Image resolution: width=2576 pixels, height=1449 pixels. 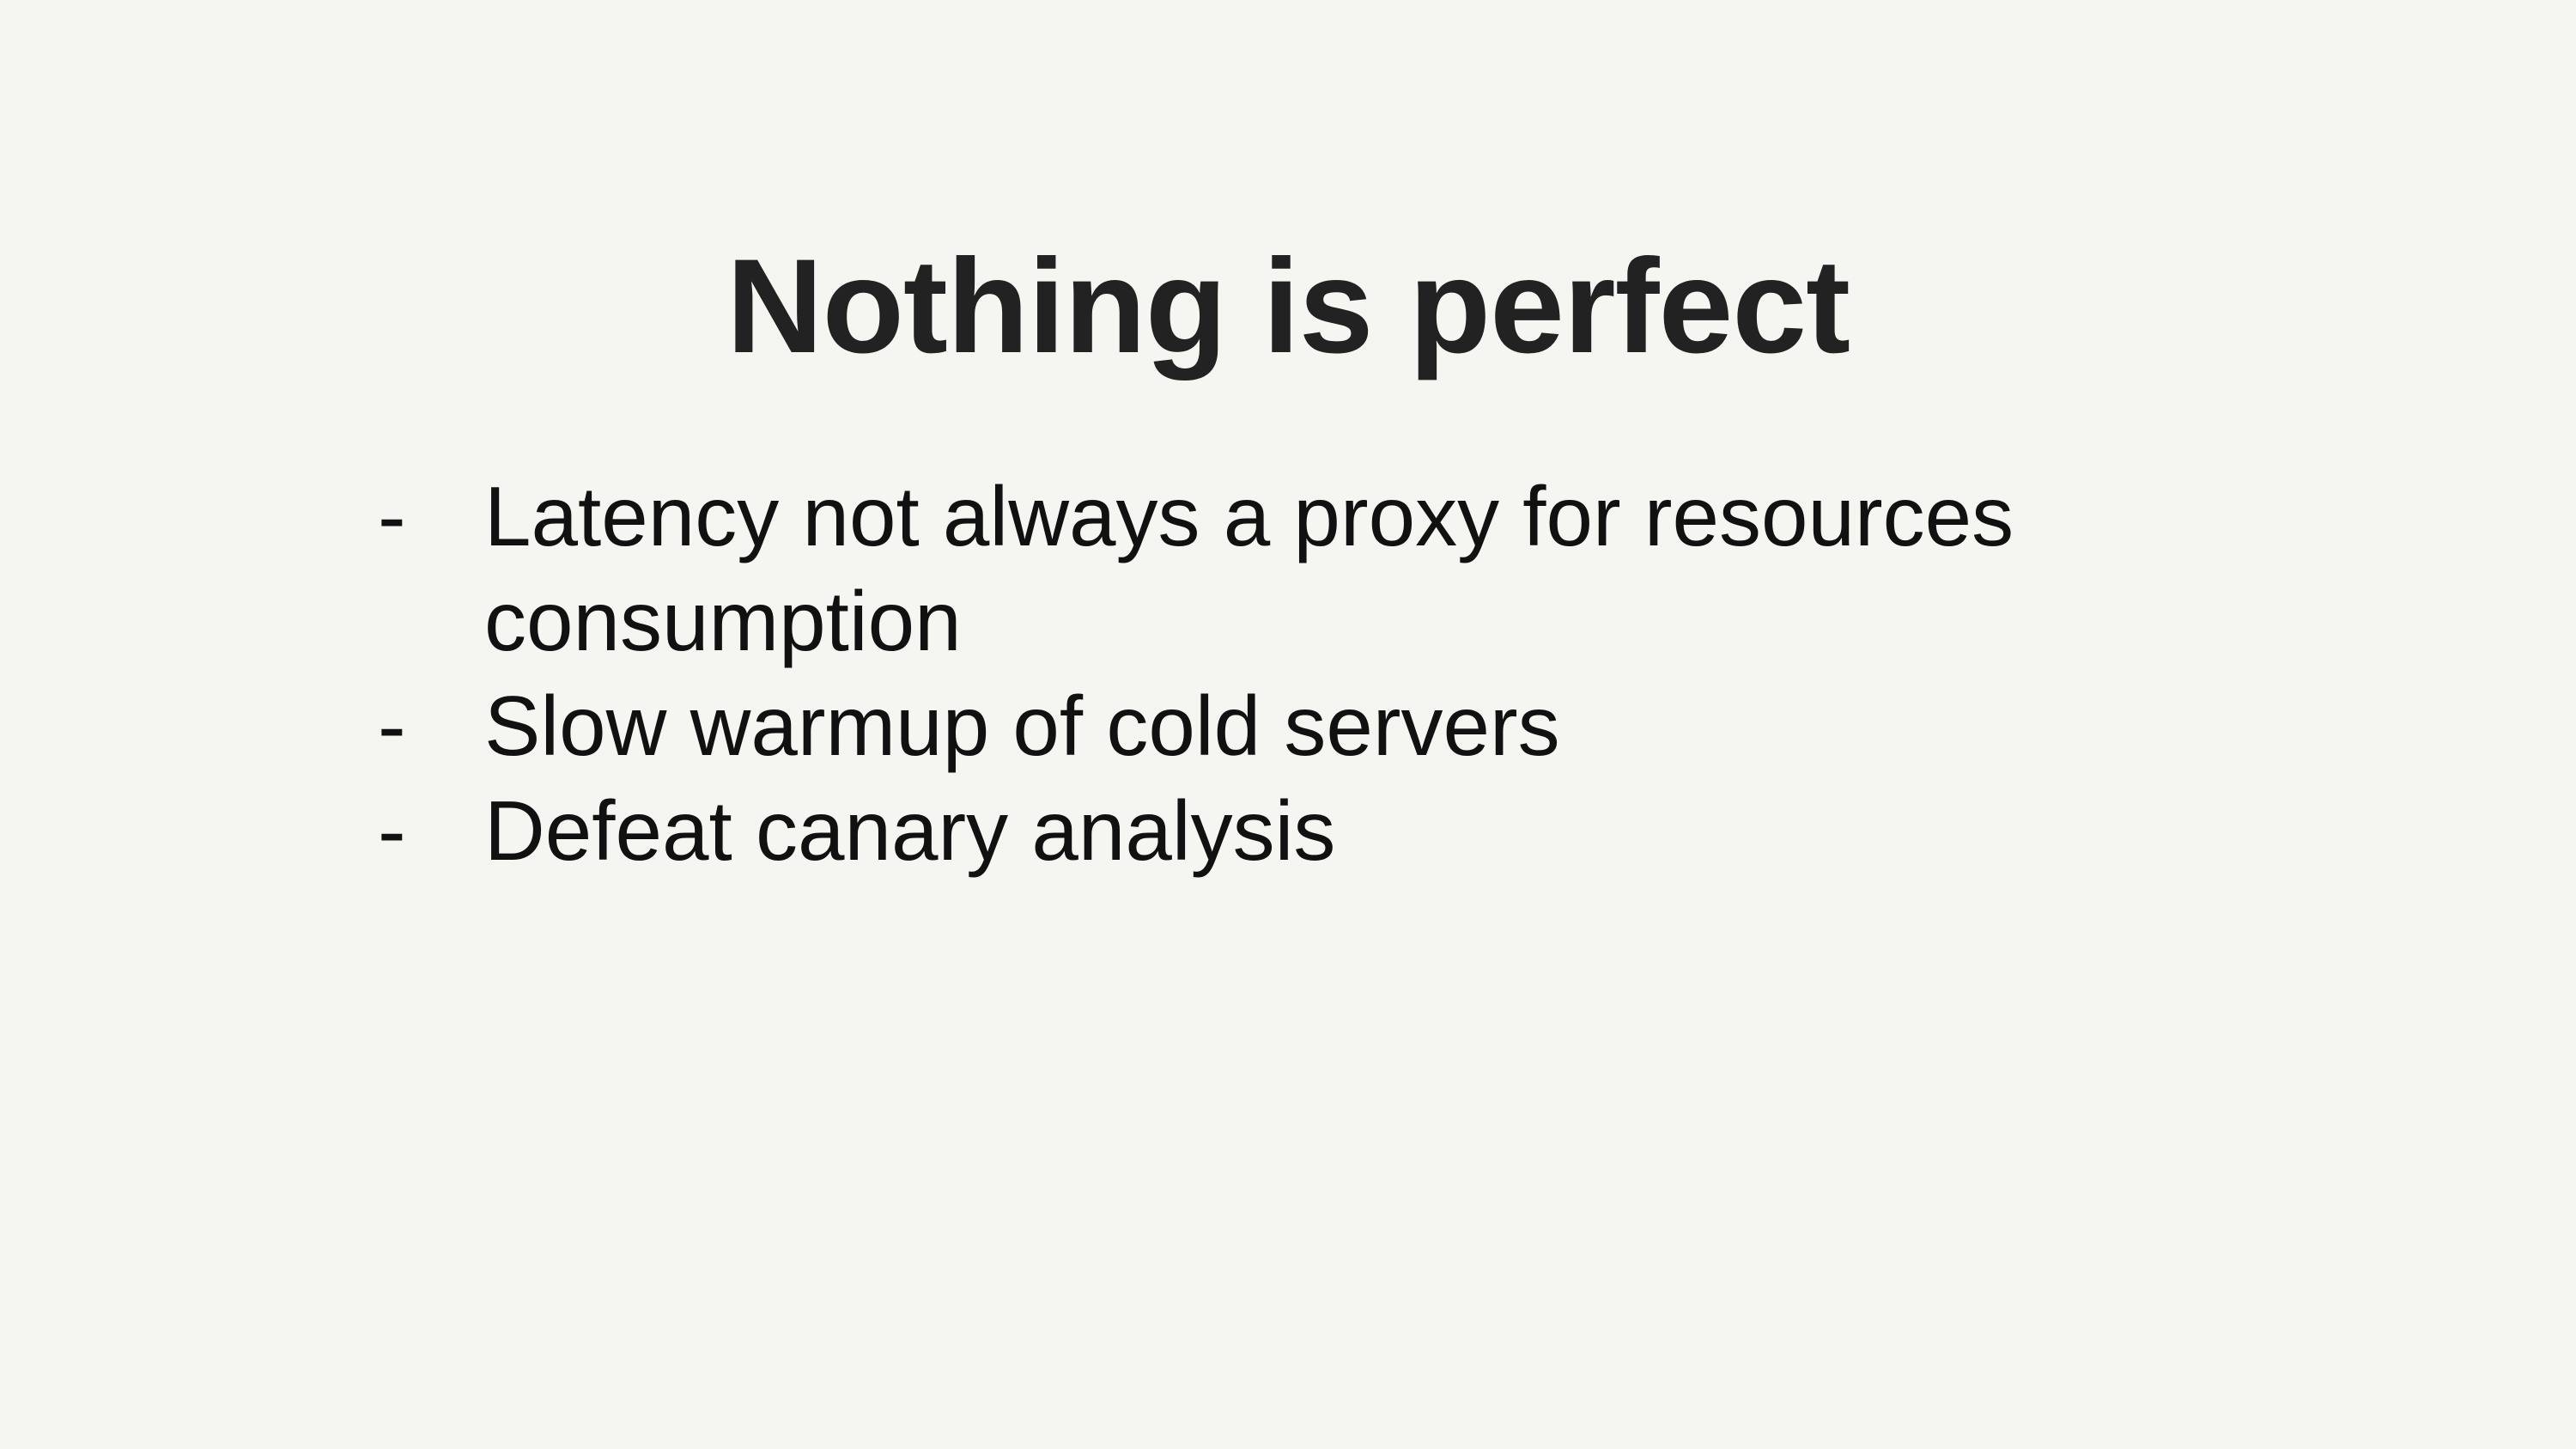 What do you see at coordinates (1288, 306) in the screenshot?
I see `slide-title: Nothing is perfect` at bounding box center [1288, 306].